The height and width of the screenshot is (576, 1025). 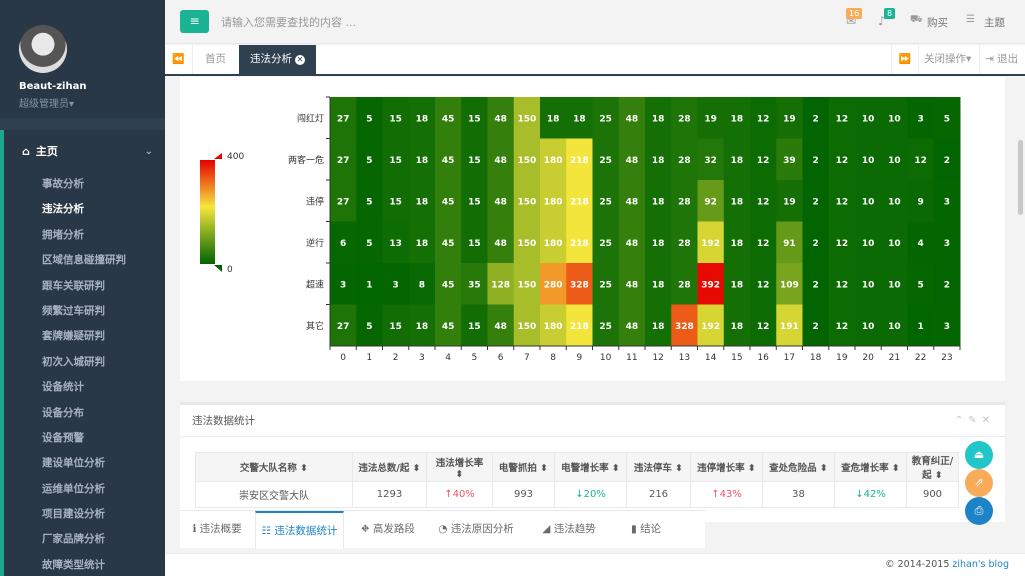 I want to click on logout-button: ⇥ 退出, so click(x=1001, y=59).